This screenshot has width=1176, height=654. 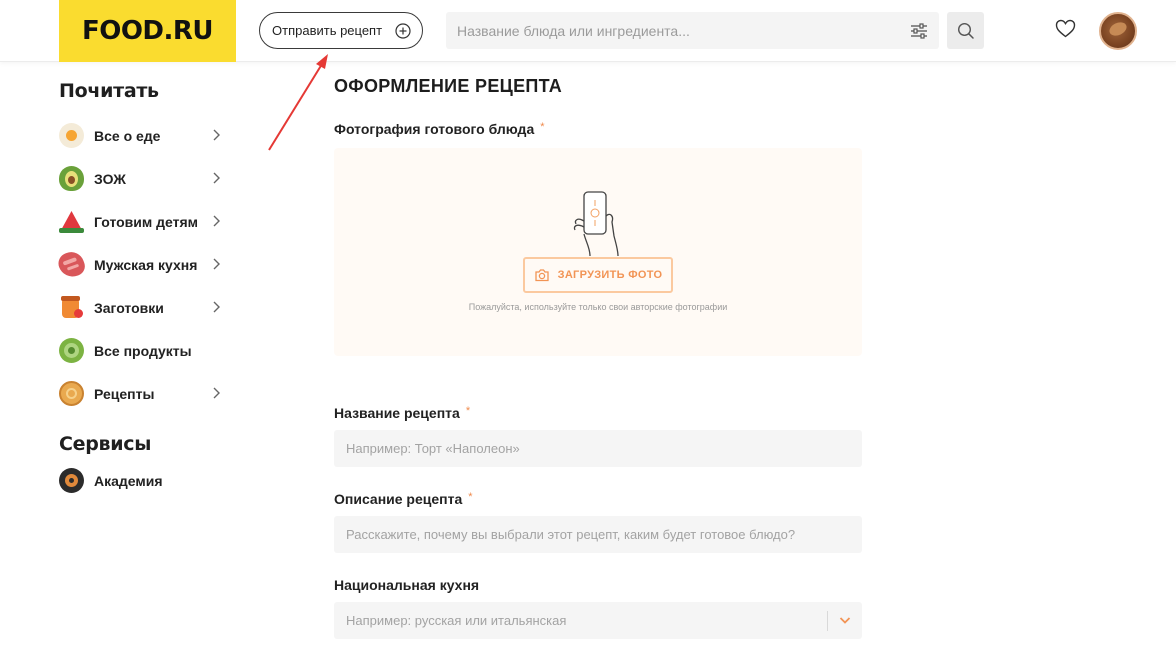 What do you see at coordinates (672, 30) in the screenshot?
I see `search-input` at bounding box center [672, 30].